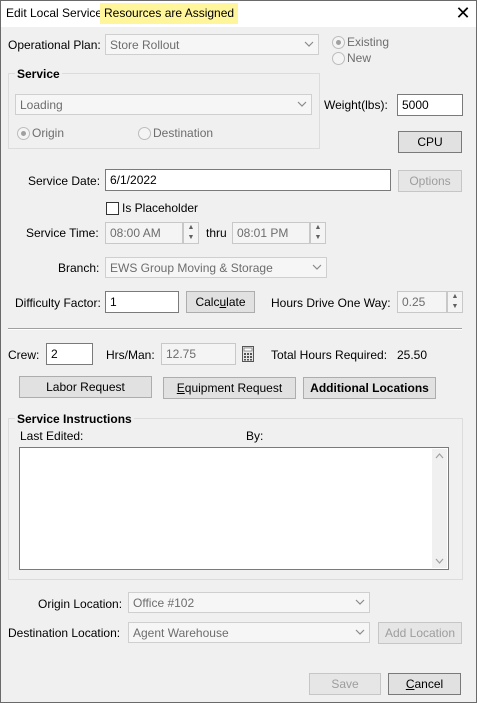 Image resolution: width=477 pixels, height=703 pixels. I want to click on hours-drive-label: Hours Drive One Way:, so click(331, 303).